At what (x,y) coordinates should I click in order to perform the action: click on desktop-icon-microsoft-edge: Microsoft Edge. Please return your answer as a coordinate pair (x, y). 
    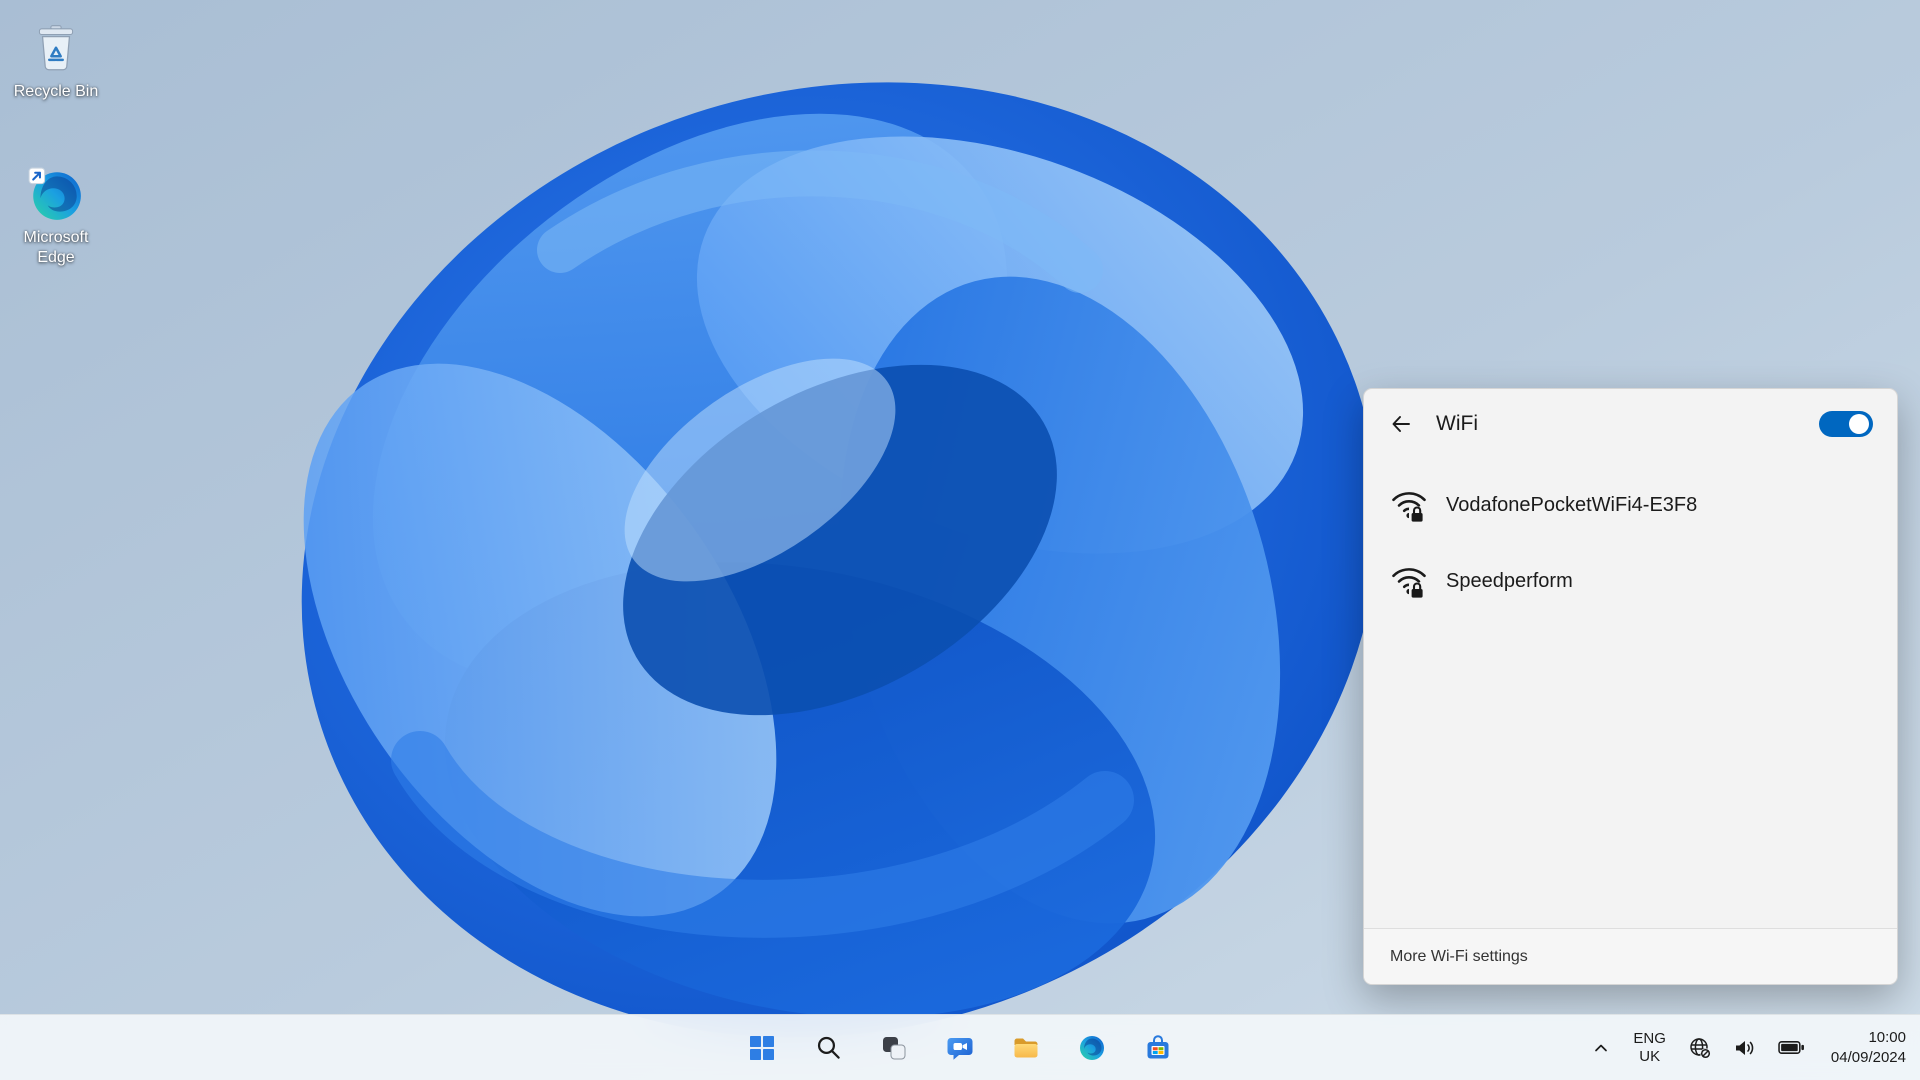
    Looking at the image, I should click on (56, 217).